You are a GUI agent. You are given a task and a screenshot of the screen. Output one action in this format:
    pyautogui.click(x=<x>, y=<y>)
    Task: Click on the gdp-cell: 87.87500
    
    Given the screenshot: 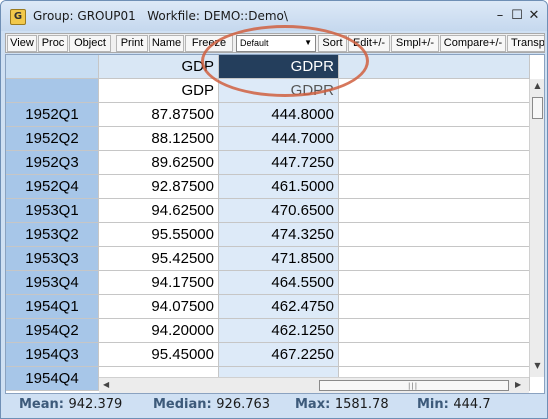 What is the action you would take?
    pyautogui.click(x=159, y=115)
    